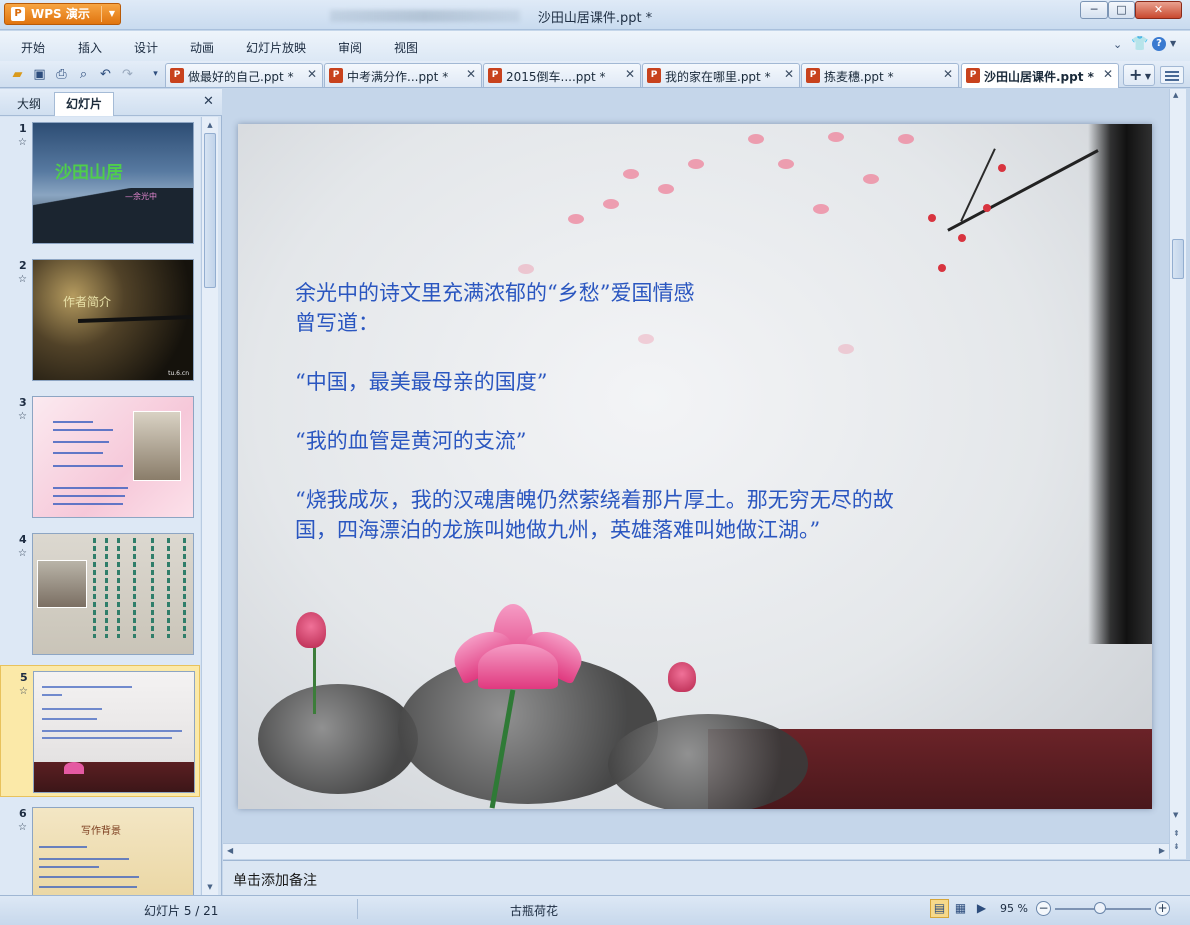 The height and width of the screenshot is (925, 1190). Describe the element at coordinates (33, 47) in the screenshot. I see `menu-home: 开始` at that location.